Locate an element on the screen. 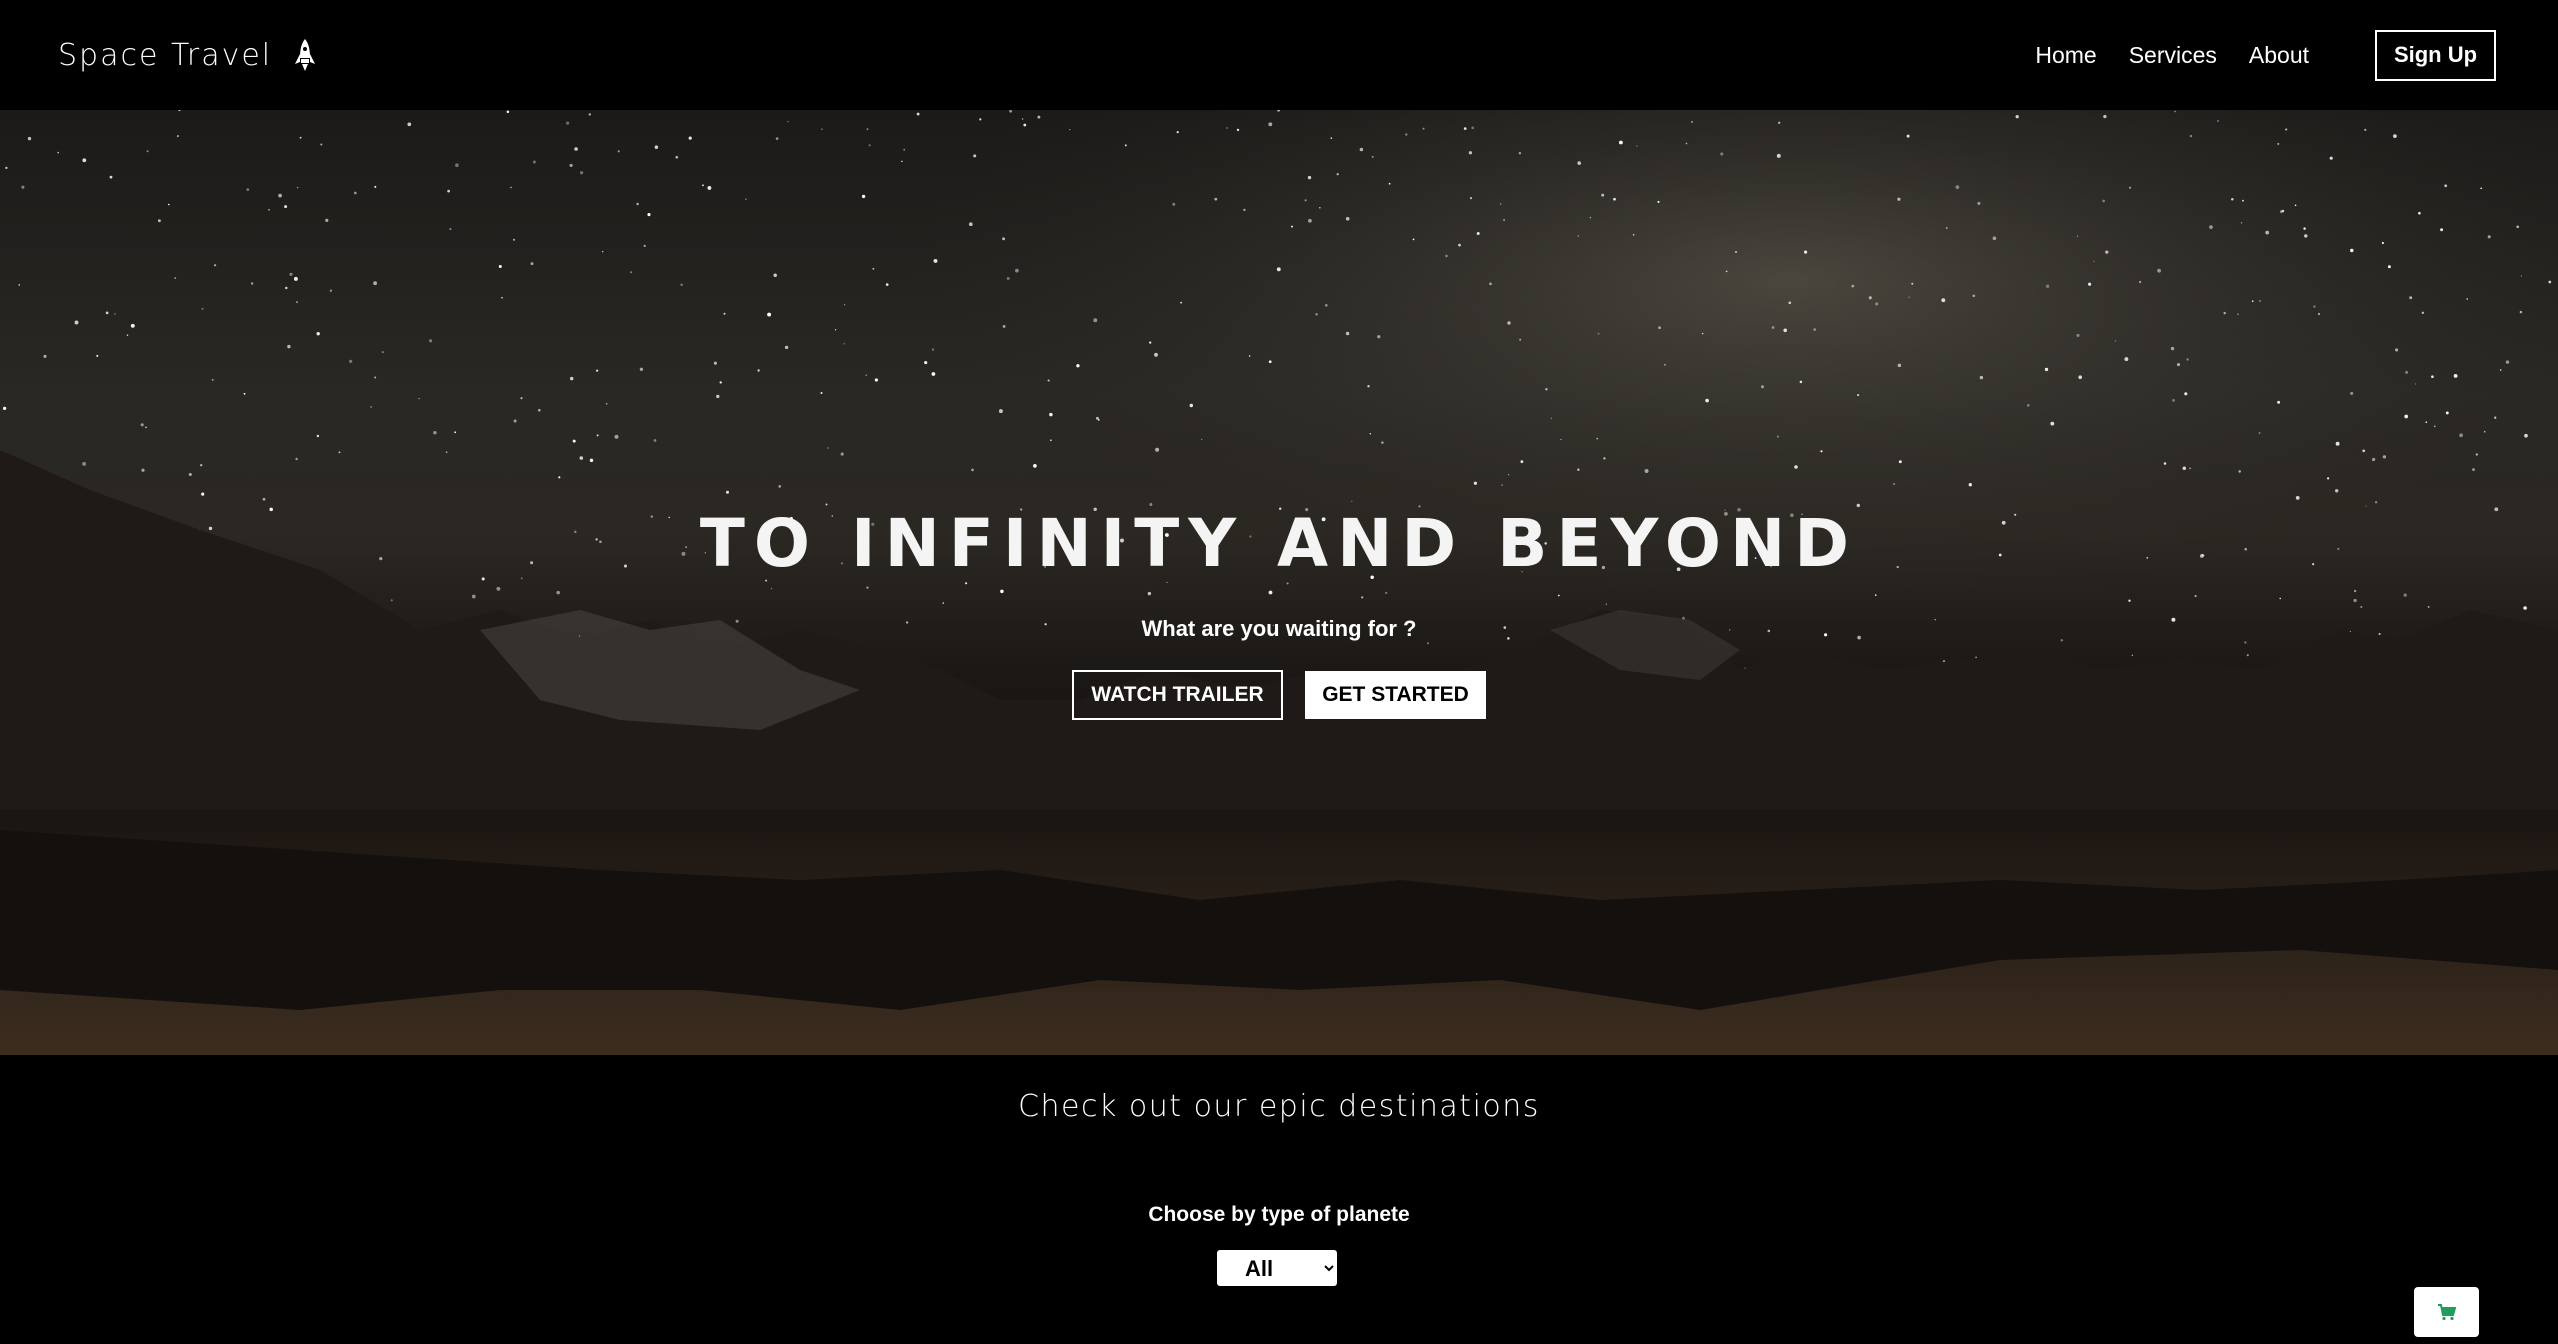 This screenshot has width=2558, height=1344. planet-filter-wrapper: All is located at coordinates (1277, 1268).